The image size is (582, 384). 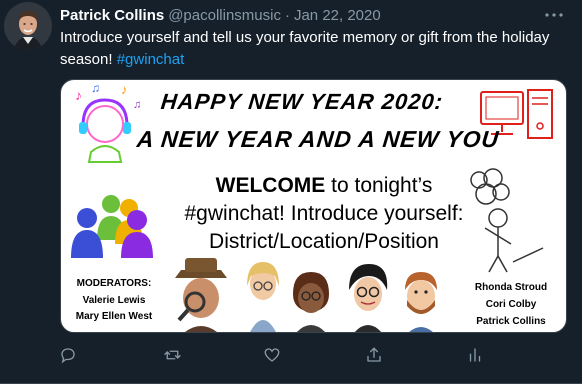 What do you see at coordinates (114, 316) in the screenshot?
I see `moderator-name: Mary Ellen West` at bounding box center [114, 316].